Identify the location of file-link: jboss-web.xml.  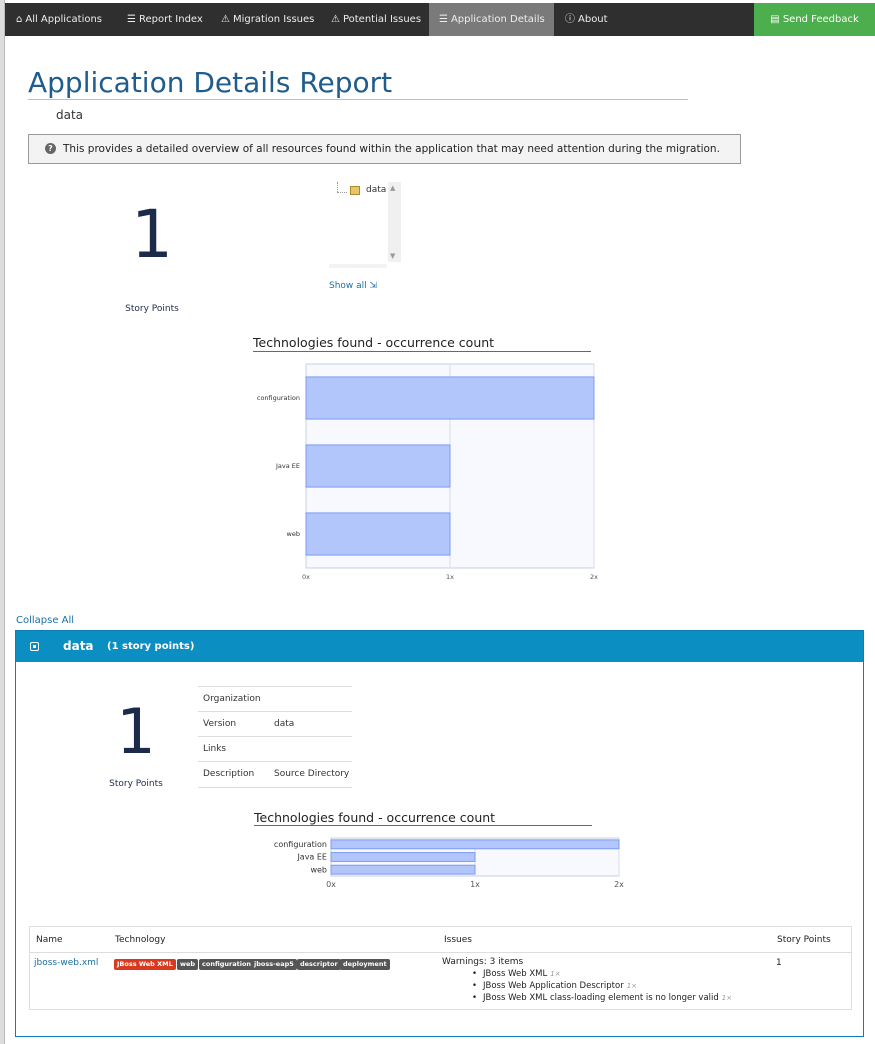
(66, 963).